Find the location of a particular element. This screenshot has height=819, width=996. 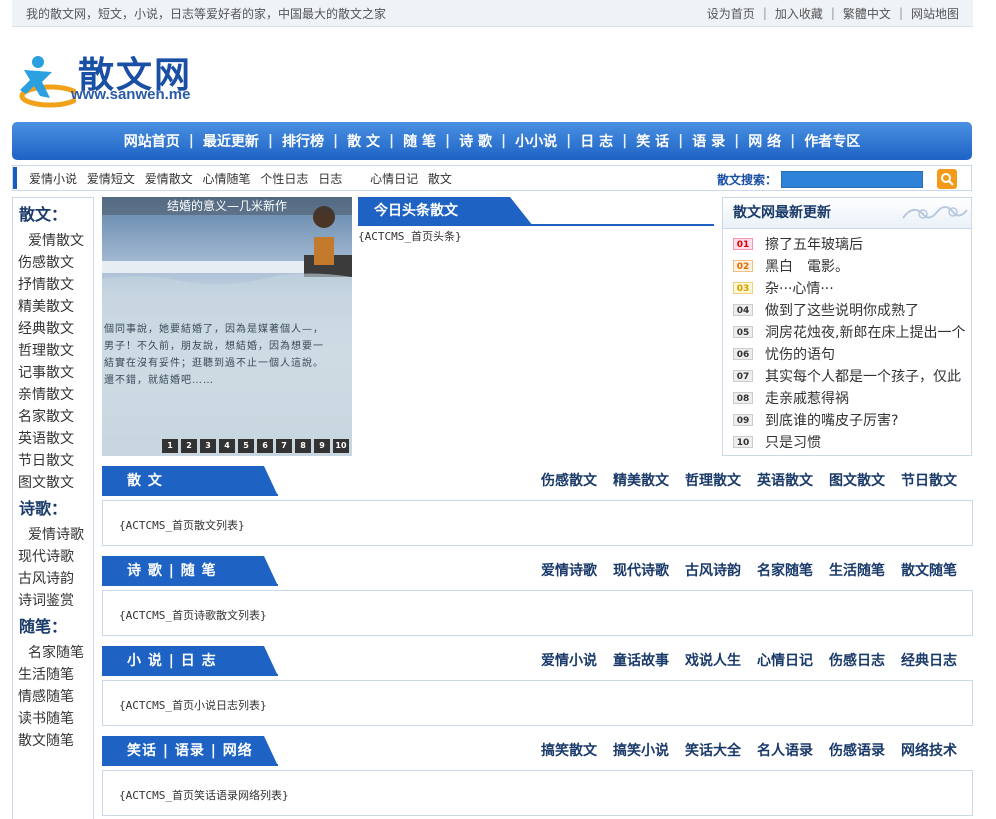

nav-short-story: 小小说 is located at coordinates (536, 141).